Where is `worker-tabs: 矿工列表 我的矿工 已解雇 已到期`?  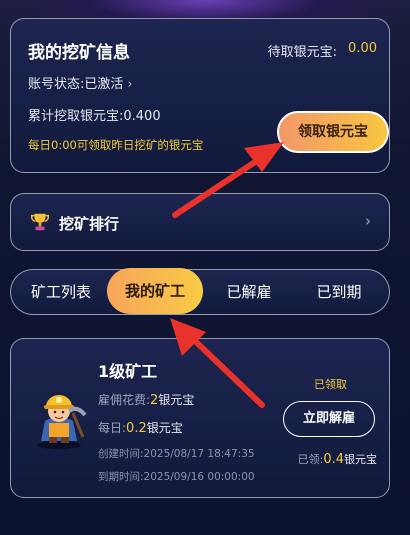
worker-tabs: 矿工列表 我的矿工 已解雇 已到期 is located at coordinates (200, 291).